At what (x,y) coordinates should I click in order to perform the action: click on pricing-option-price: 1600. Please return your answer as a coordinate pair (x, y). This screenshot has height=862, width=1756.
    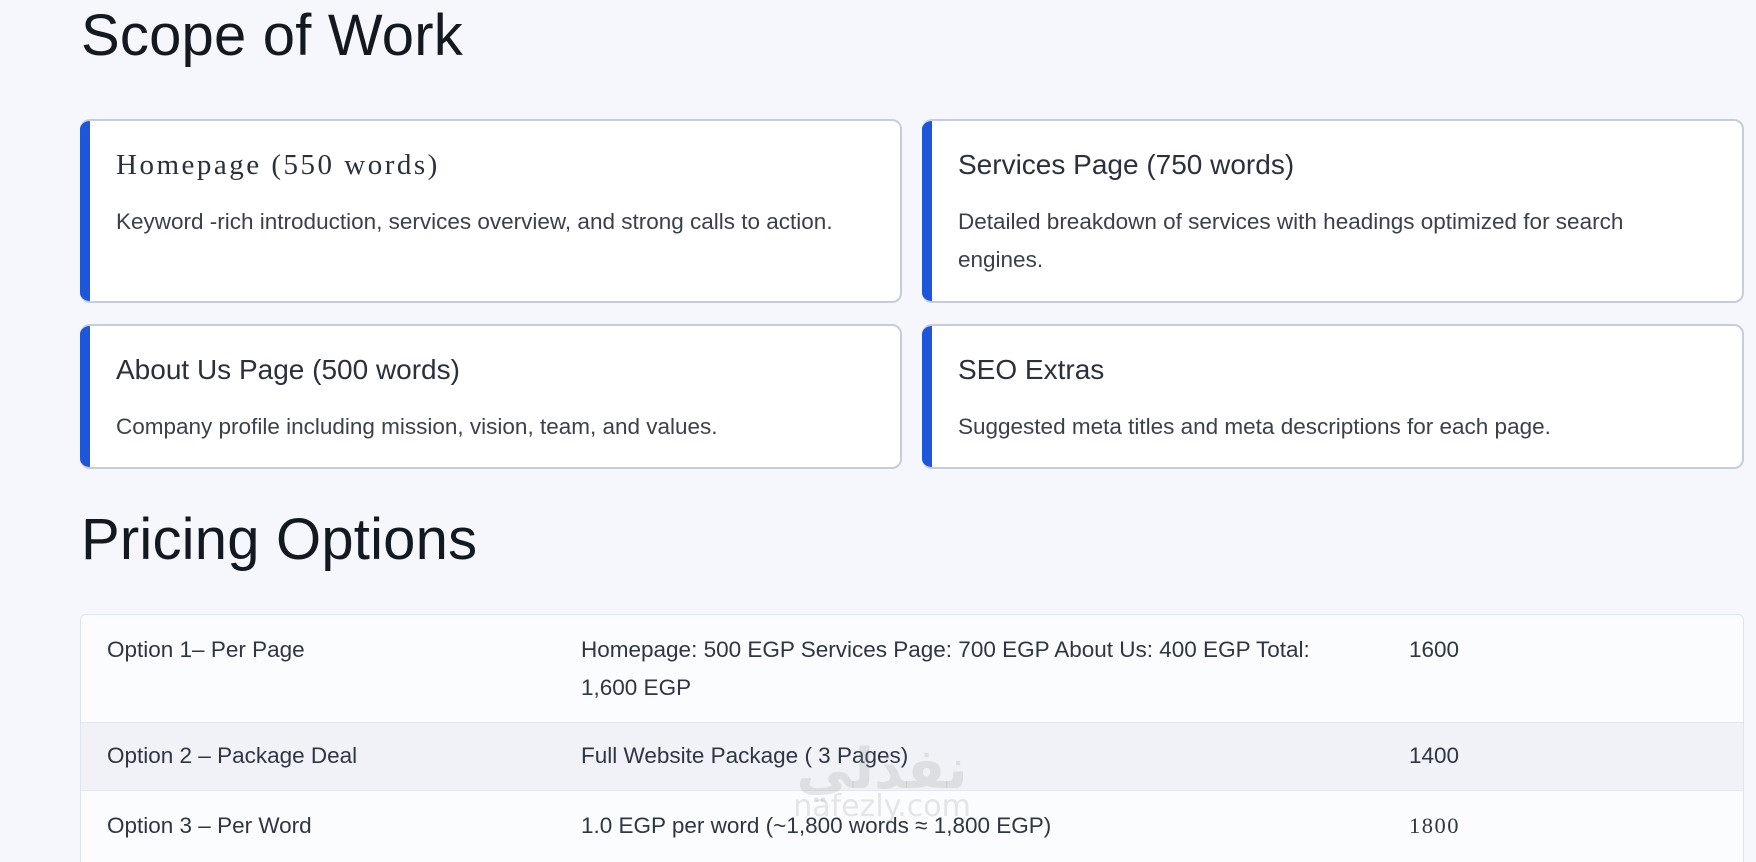
    Looking at the image, I should click on (1434, 649).